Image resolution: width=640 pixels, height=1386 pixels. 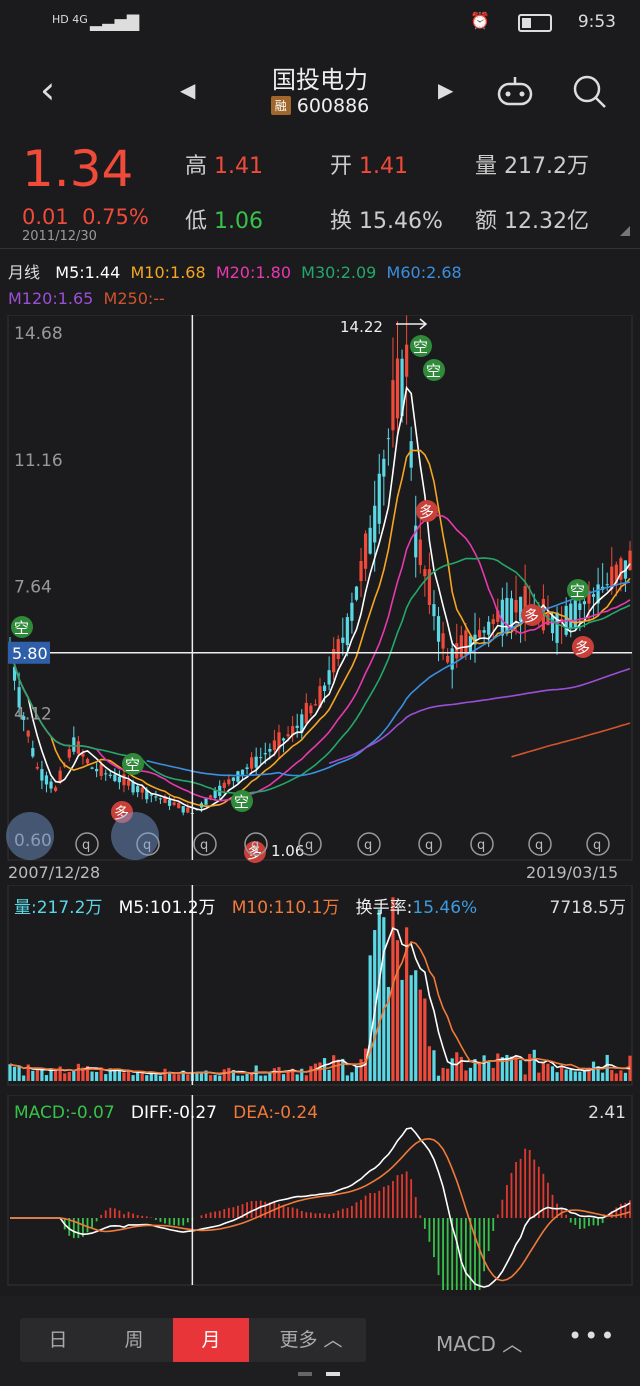 What do you see at coordinates (30, 653) in the screenshot?
I see `cursor-price-label: 5.80` at bounding box center [30, 653].